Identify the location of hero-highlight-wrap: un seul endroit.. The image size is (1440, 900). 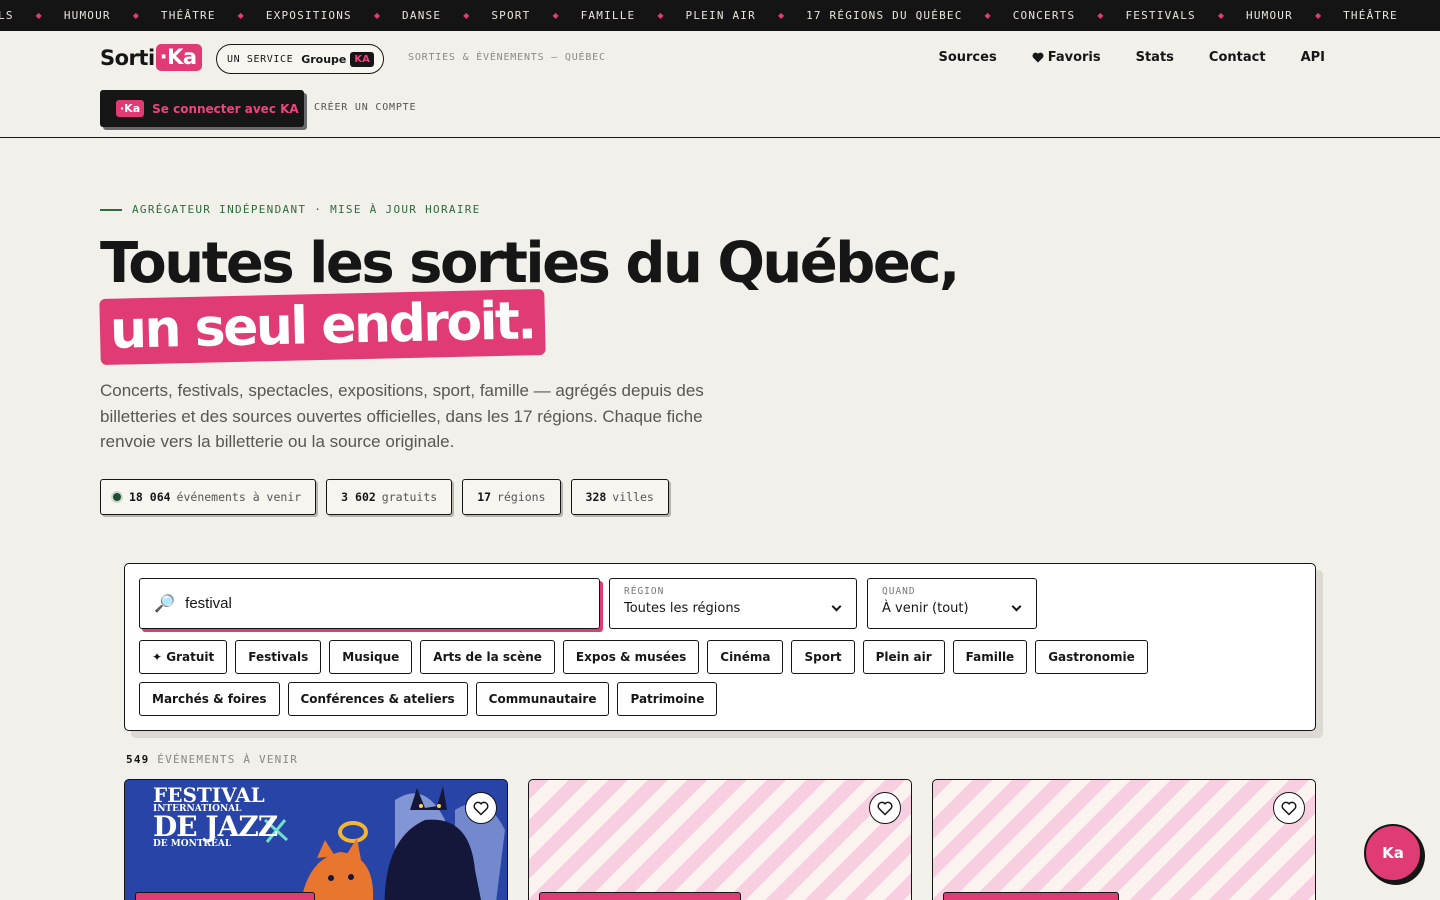
(322, 327).